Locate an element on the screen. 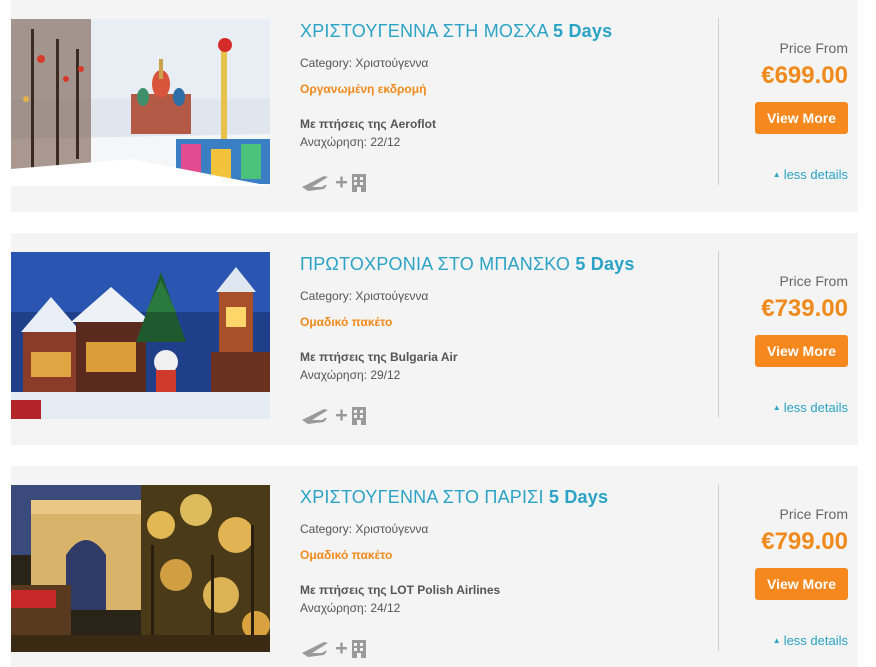 Image resolution: width=876 pixels, height=667 pixels. offer-title: ΧΡΙΣΤΟΥΓΕΝΝΑ ΣΤΗ ΜΟΣΧΑ 5 Days is located at coordinates (456, 31).